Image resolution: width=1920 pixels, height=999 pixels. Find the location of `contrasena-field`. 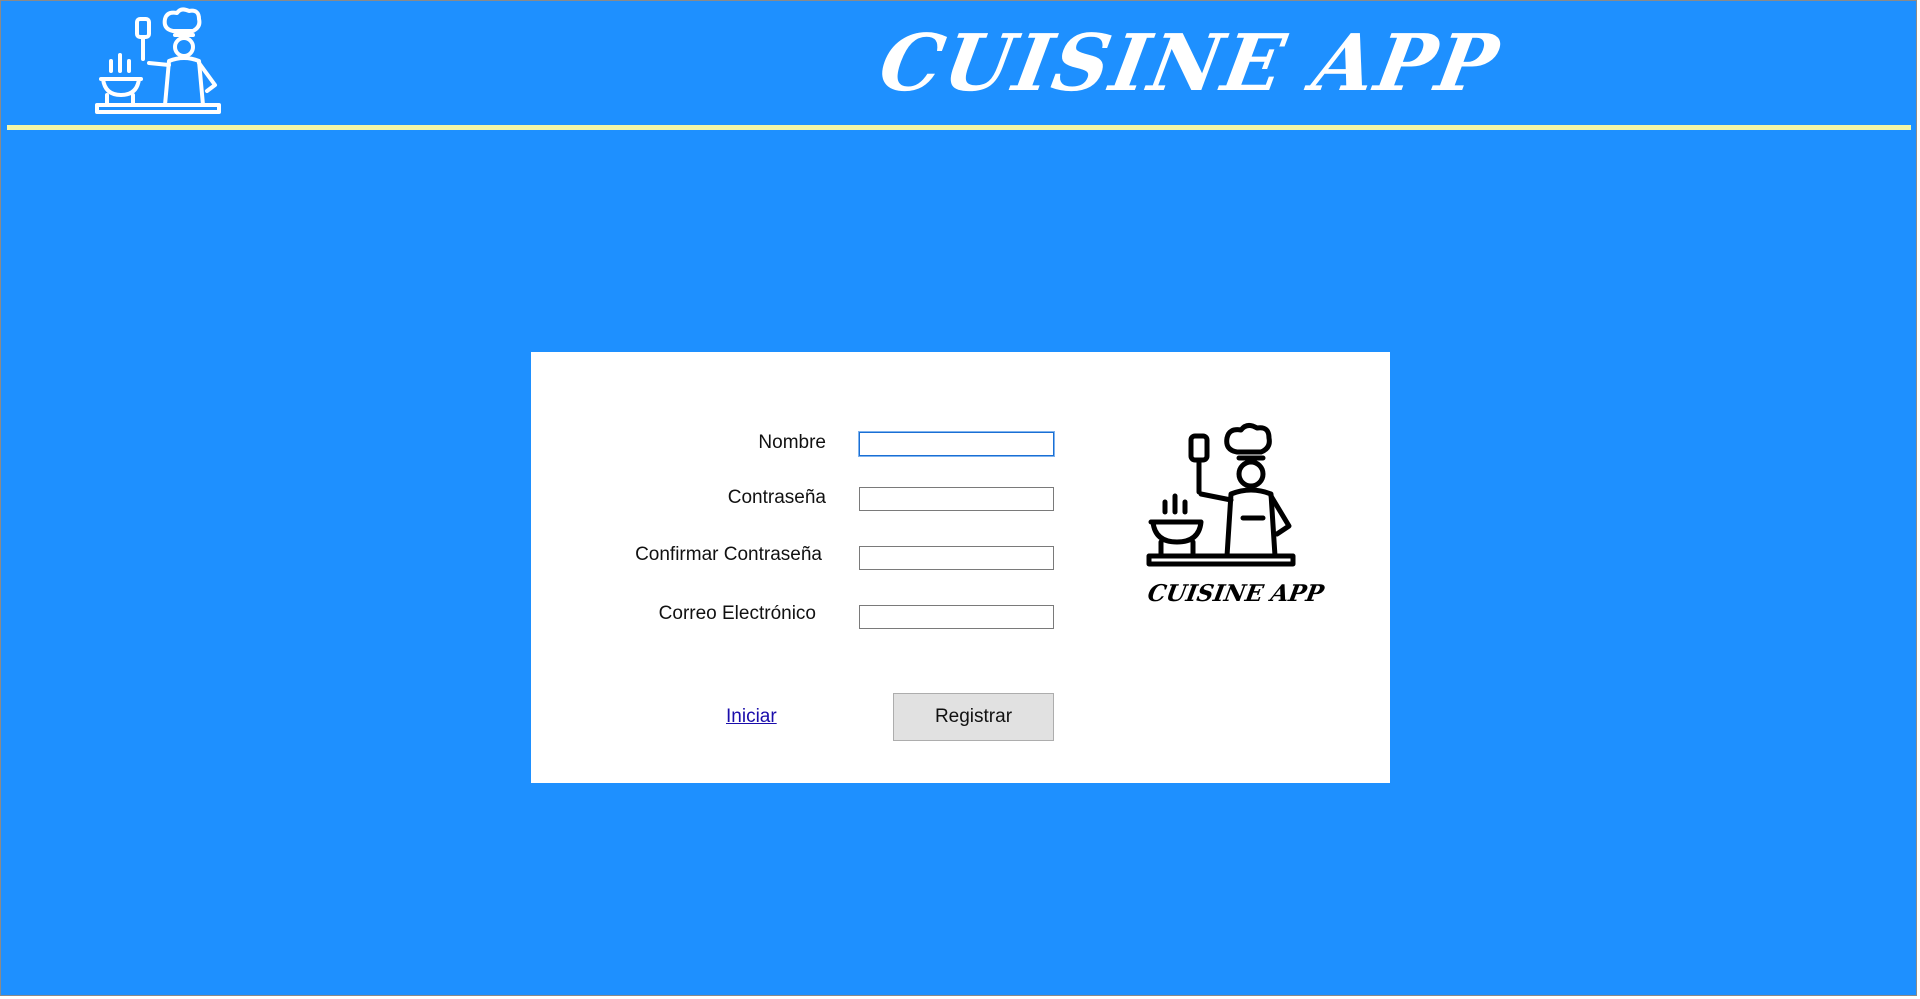

contrasena-field is located at coordinates (956, 499).